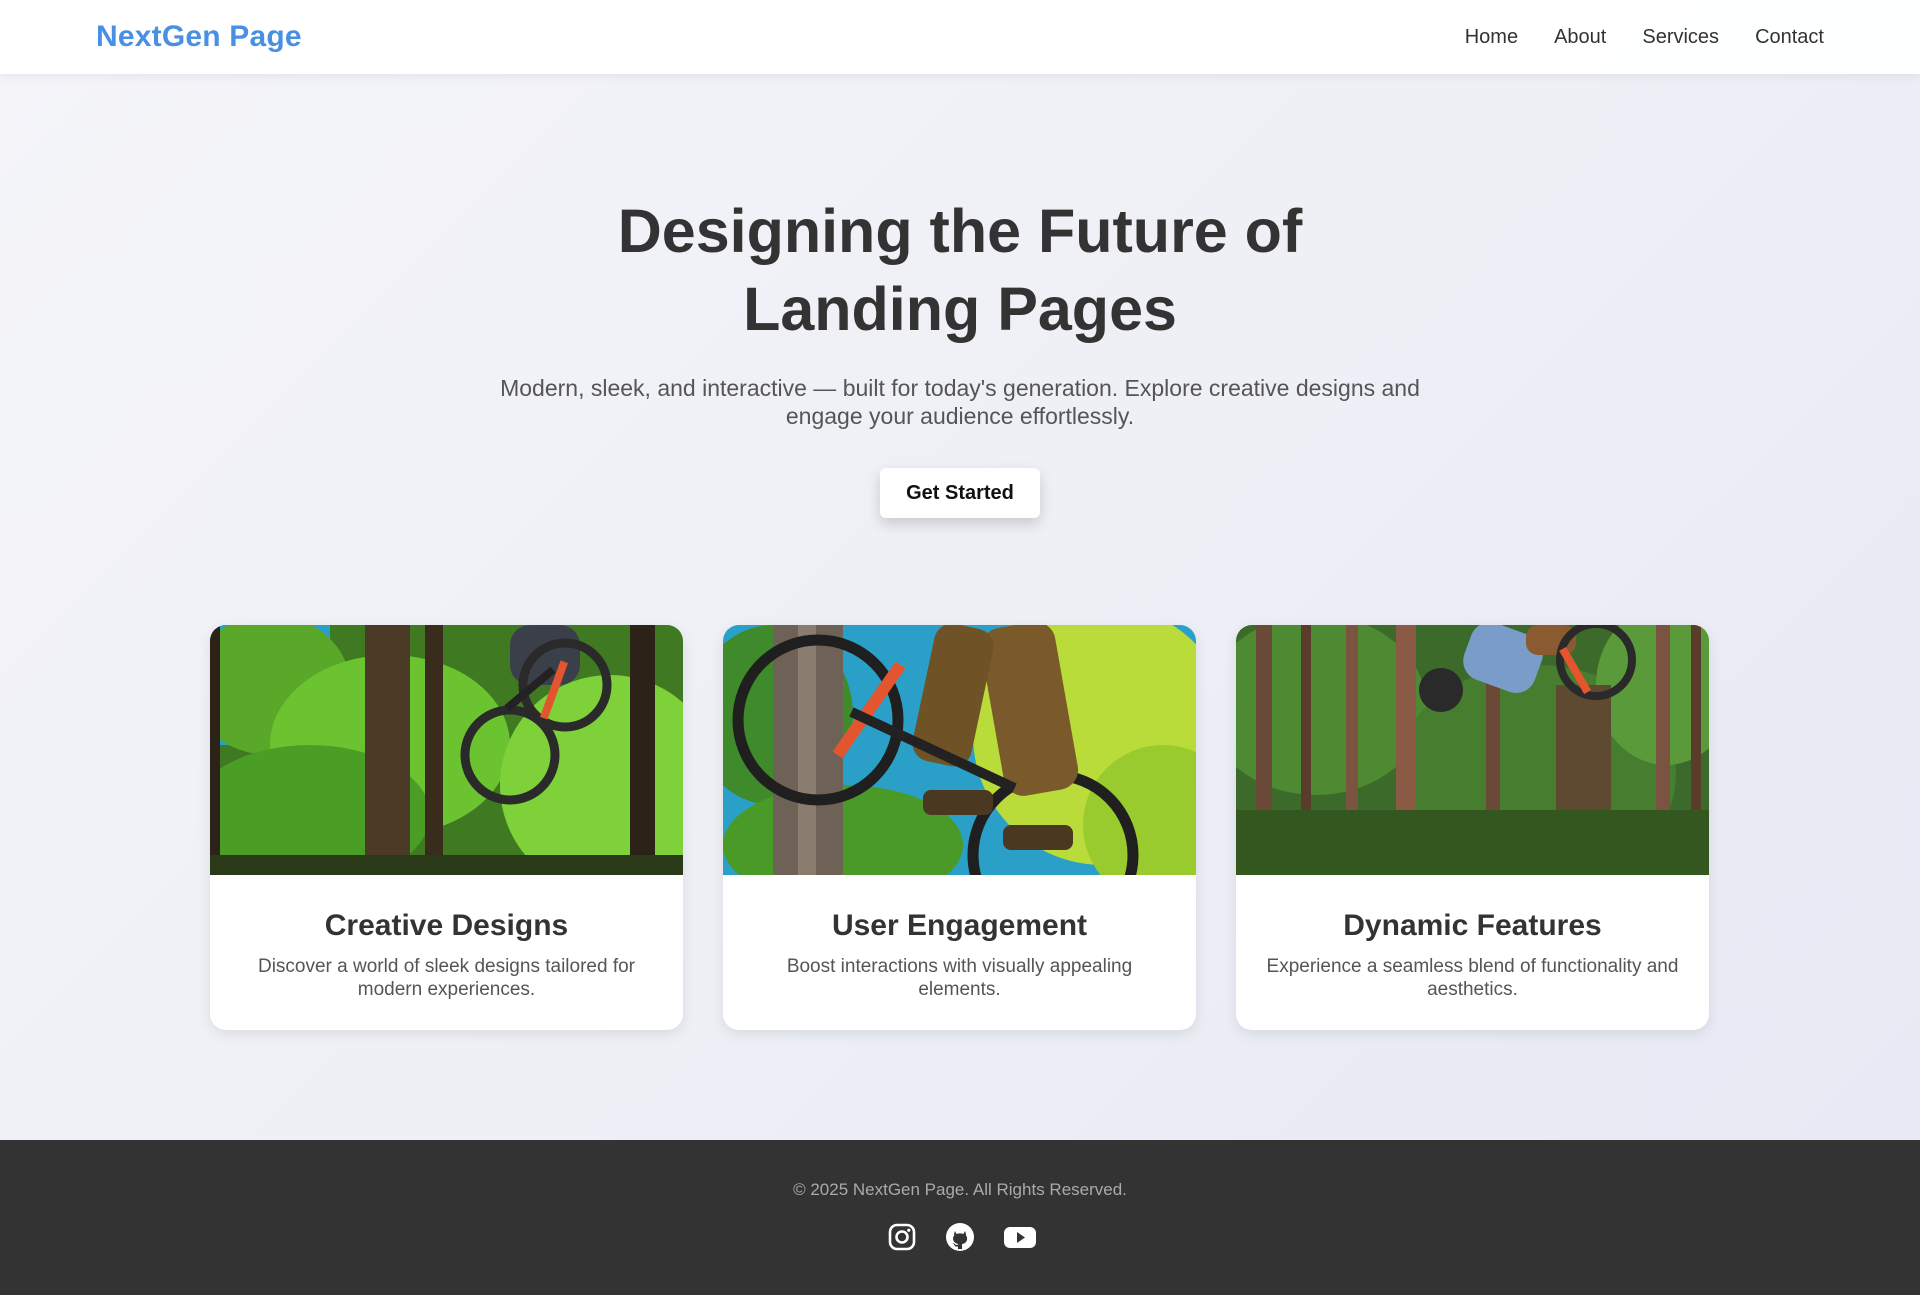 Image resolution: width=1920 pixels, height=1295 pixels. What do you see at coordinates (960, 37) in the screenshot?
I see `navbar: NextGen Page Home About Services Contact` at bounding box center [960, 37].